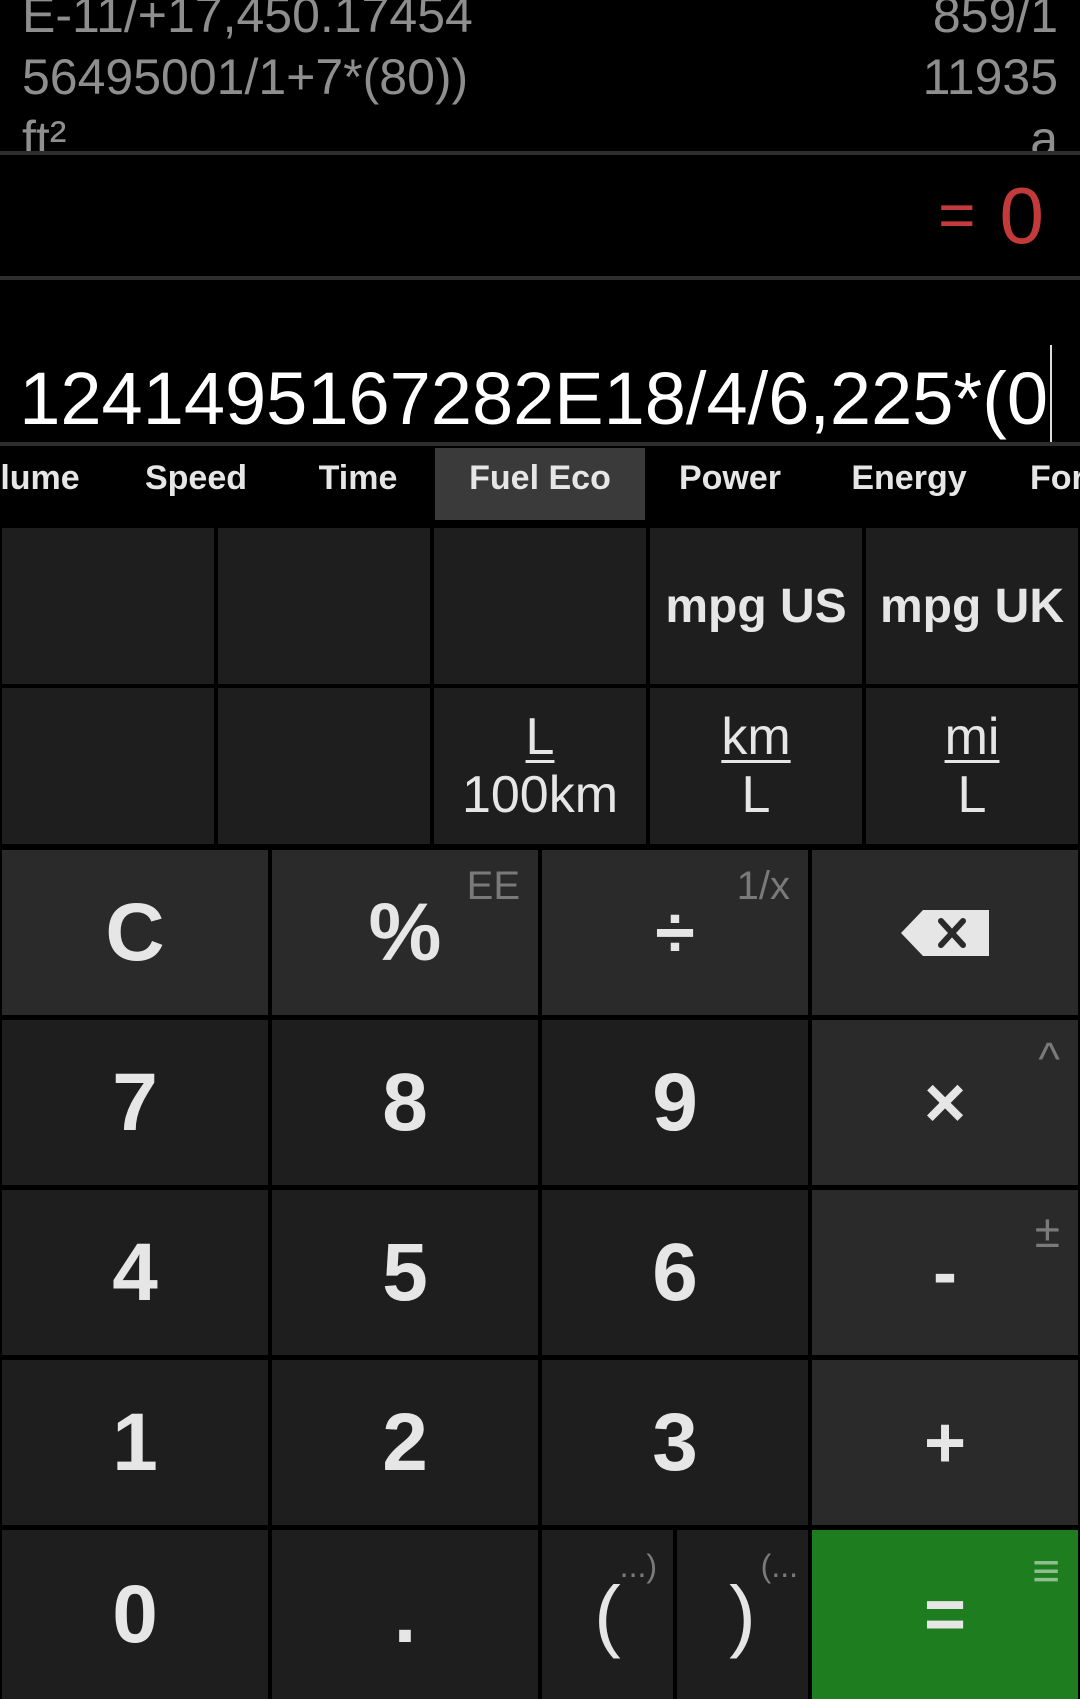 Image resolution: width=1080 pixels, height=1699 pixels. What do you see at coordinates (675, 1102) in the screenshot?
I see `digit-9-button: 9` at bounding box center [675, 1102].